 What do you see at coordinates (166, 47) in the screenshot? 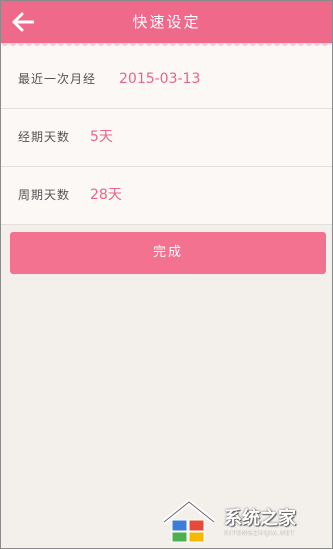
I see `header-scallop-border` at bounding box center [166, 47].